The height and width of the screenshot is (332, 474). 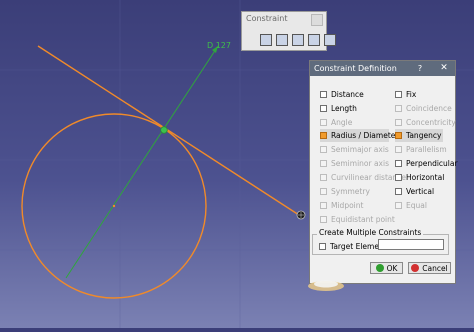 I want to click on ok-icon, so click(x=379, y=268).